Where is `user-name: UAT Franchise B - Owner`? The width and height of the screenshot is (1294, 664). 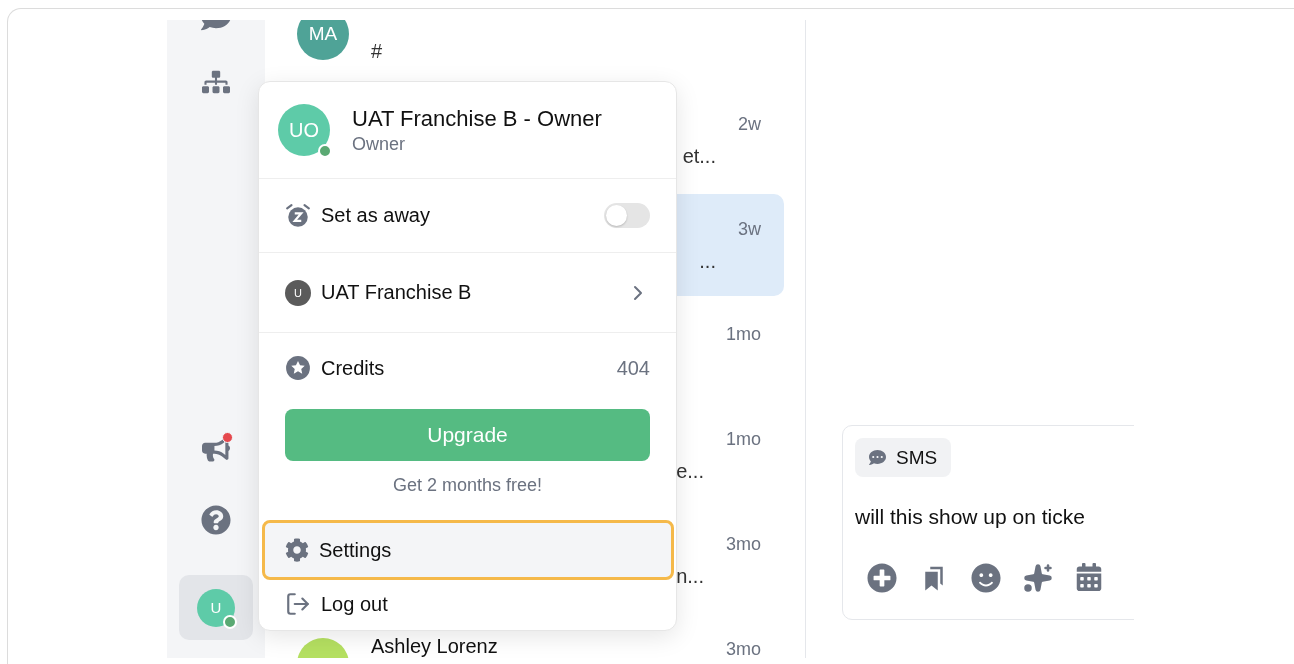
user-name: UAT Franchise B - Owner is located at coordinates (477, 118).